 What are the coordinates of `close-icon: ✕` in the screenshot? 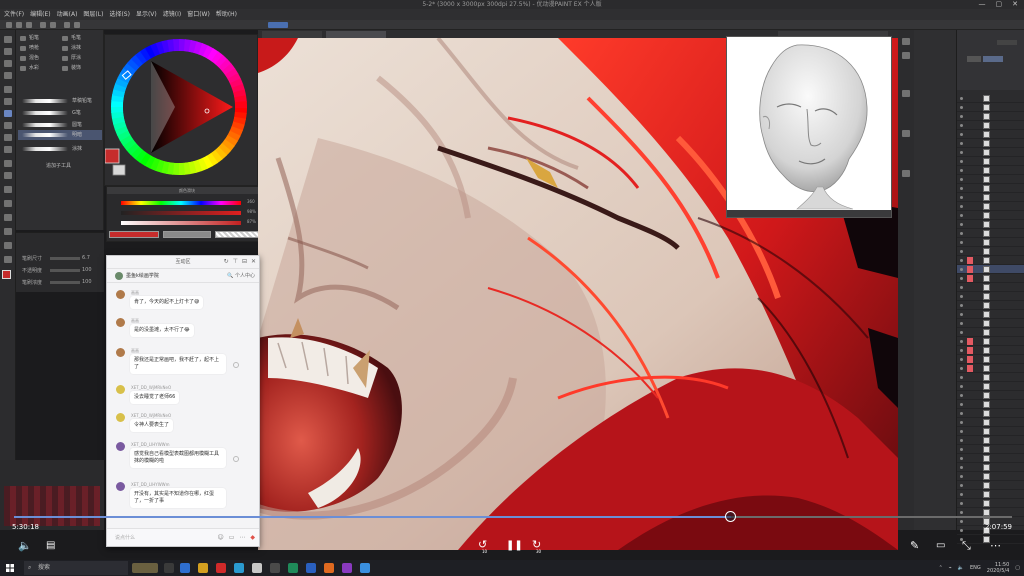 It's located at (253, 261).